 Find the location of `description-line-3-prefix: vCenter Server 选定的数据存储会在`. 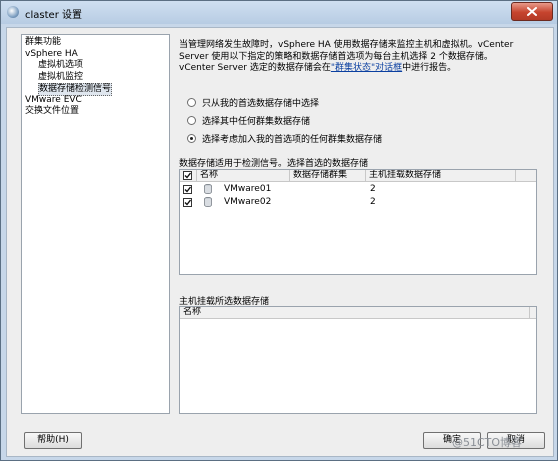

description-line-3-prefix: vCenter Server 选定的数据存储会在 is located at coordinates (255, 68).